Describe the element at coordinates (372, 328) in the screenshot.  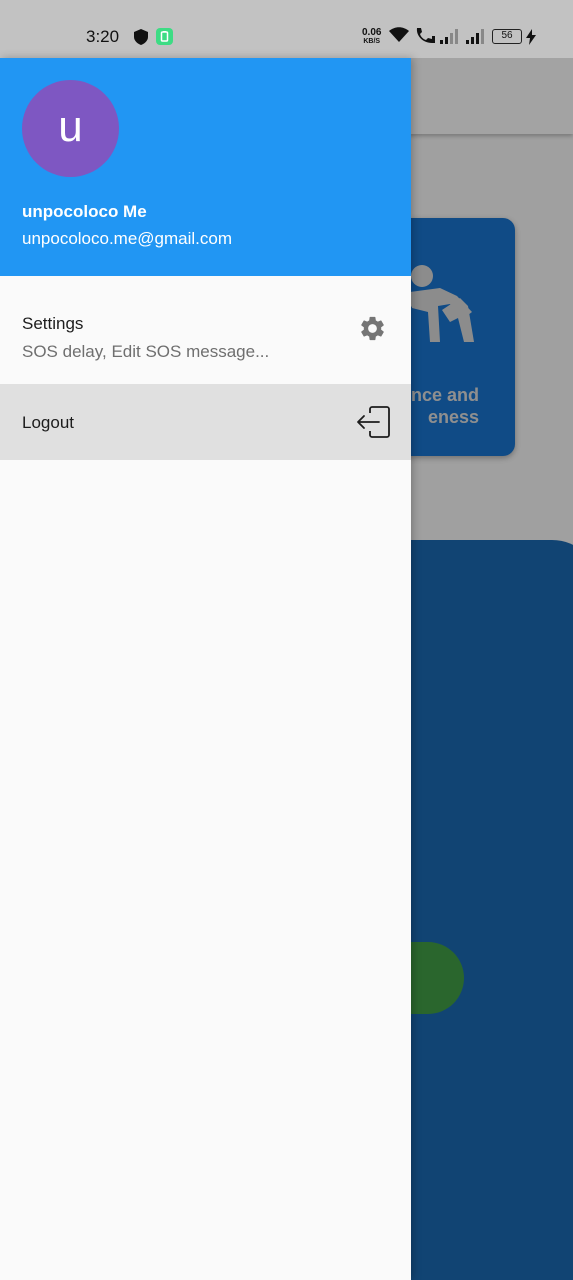
I see `gear-icon` at that location.